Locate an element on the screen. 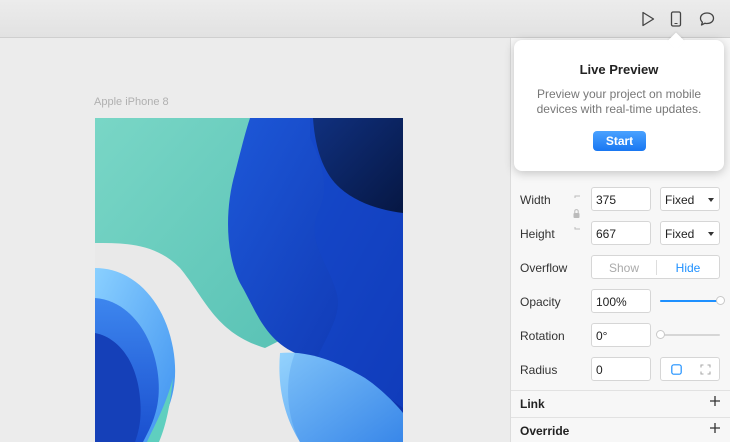  height-mode-value: Fixed is located at coordinates (680, 234).